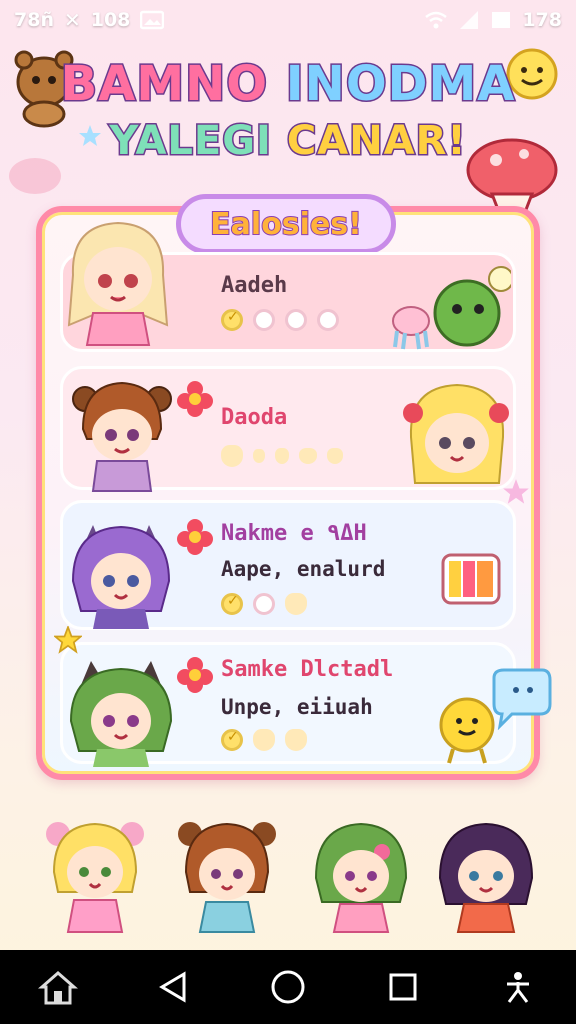  I want to click on system-nav-bar, so click(288, 987).